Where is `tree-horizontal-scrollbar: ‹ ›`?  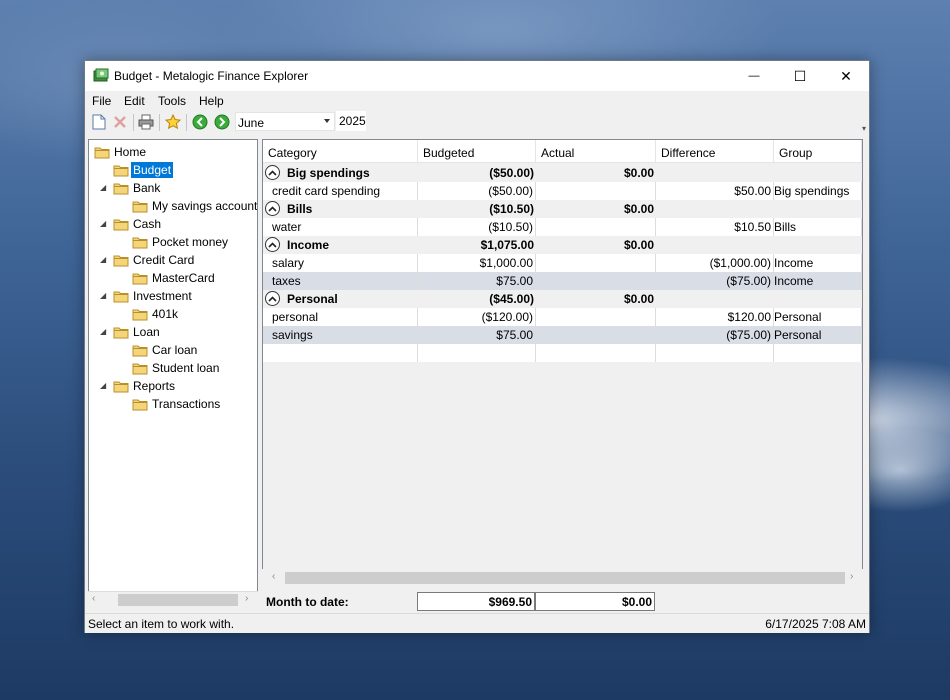
tree-horizontal-scrollbar: ‹ › is located at coordinates (173, 599).